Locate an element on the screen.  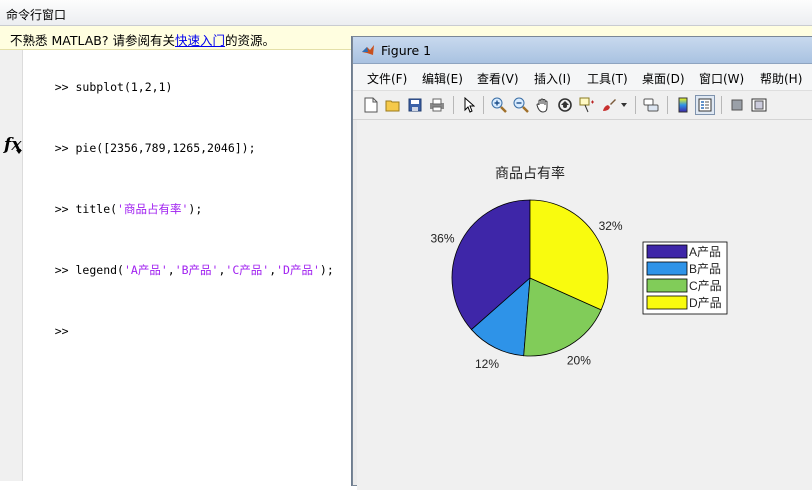
pie-slice-label: 12% is located at coordinates (487, 364).